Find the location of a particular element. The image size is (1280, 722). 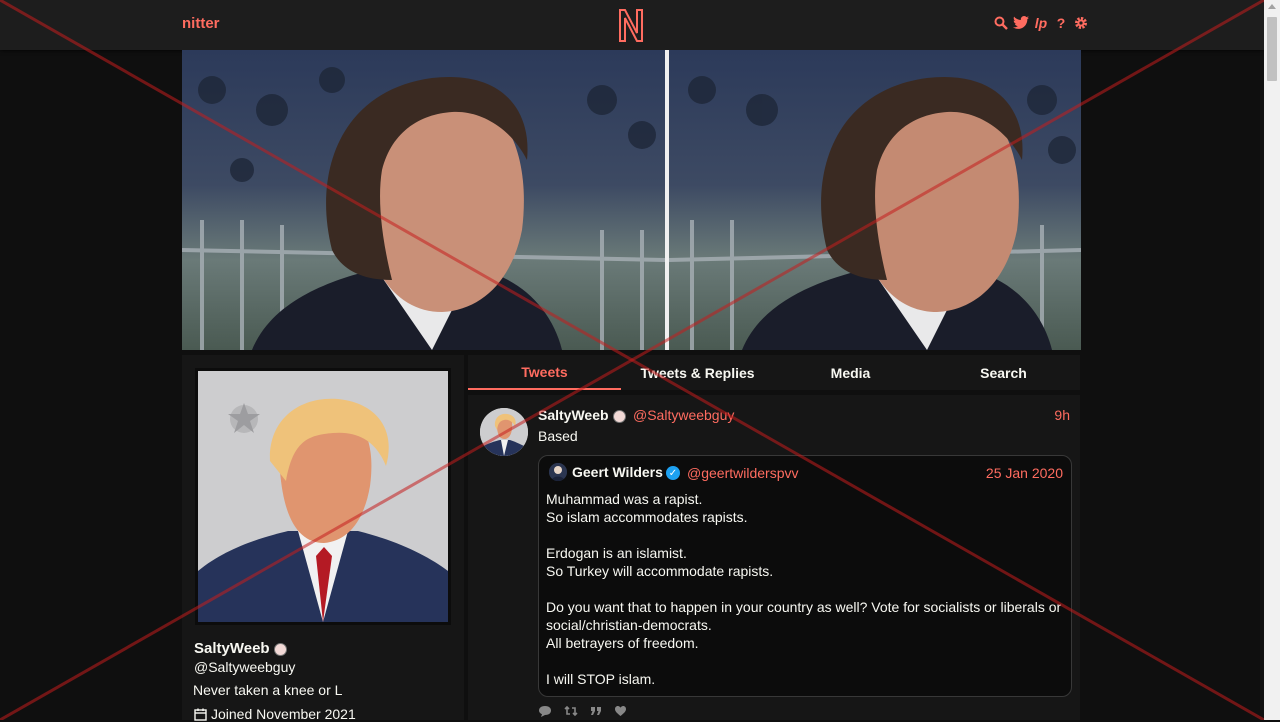

profile-avatar-image is located at coordinates (323, 496).